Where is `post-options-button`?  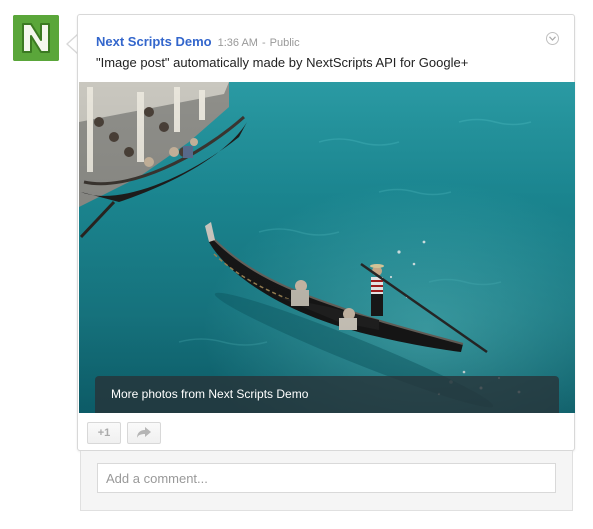 post-options-button is located at coordinates (552, 38).